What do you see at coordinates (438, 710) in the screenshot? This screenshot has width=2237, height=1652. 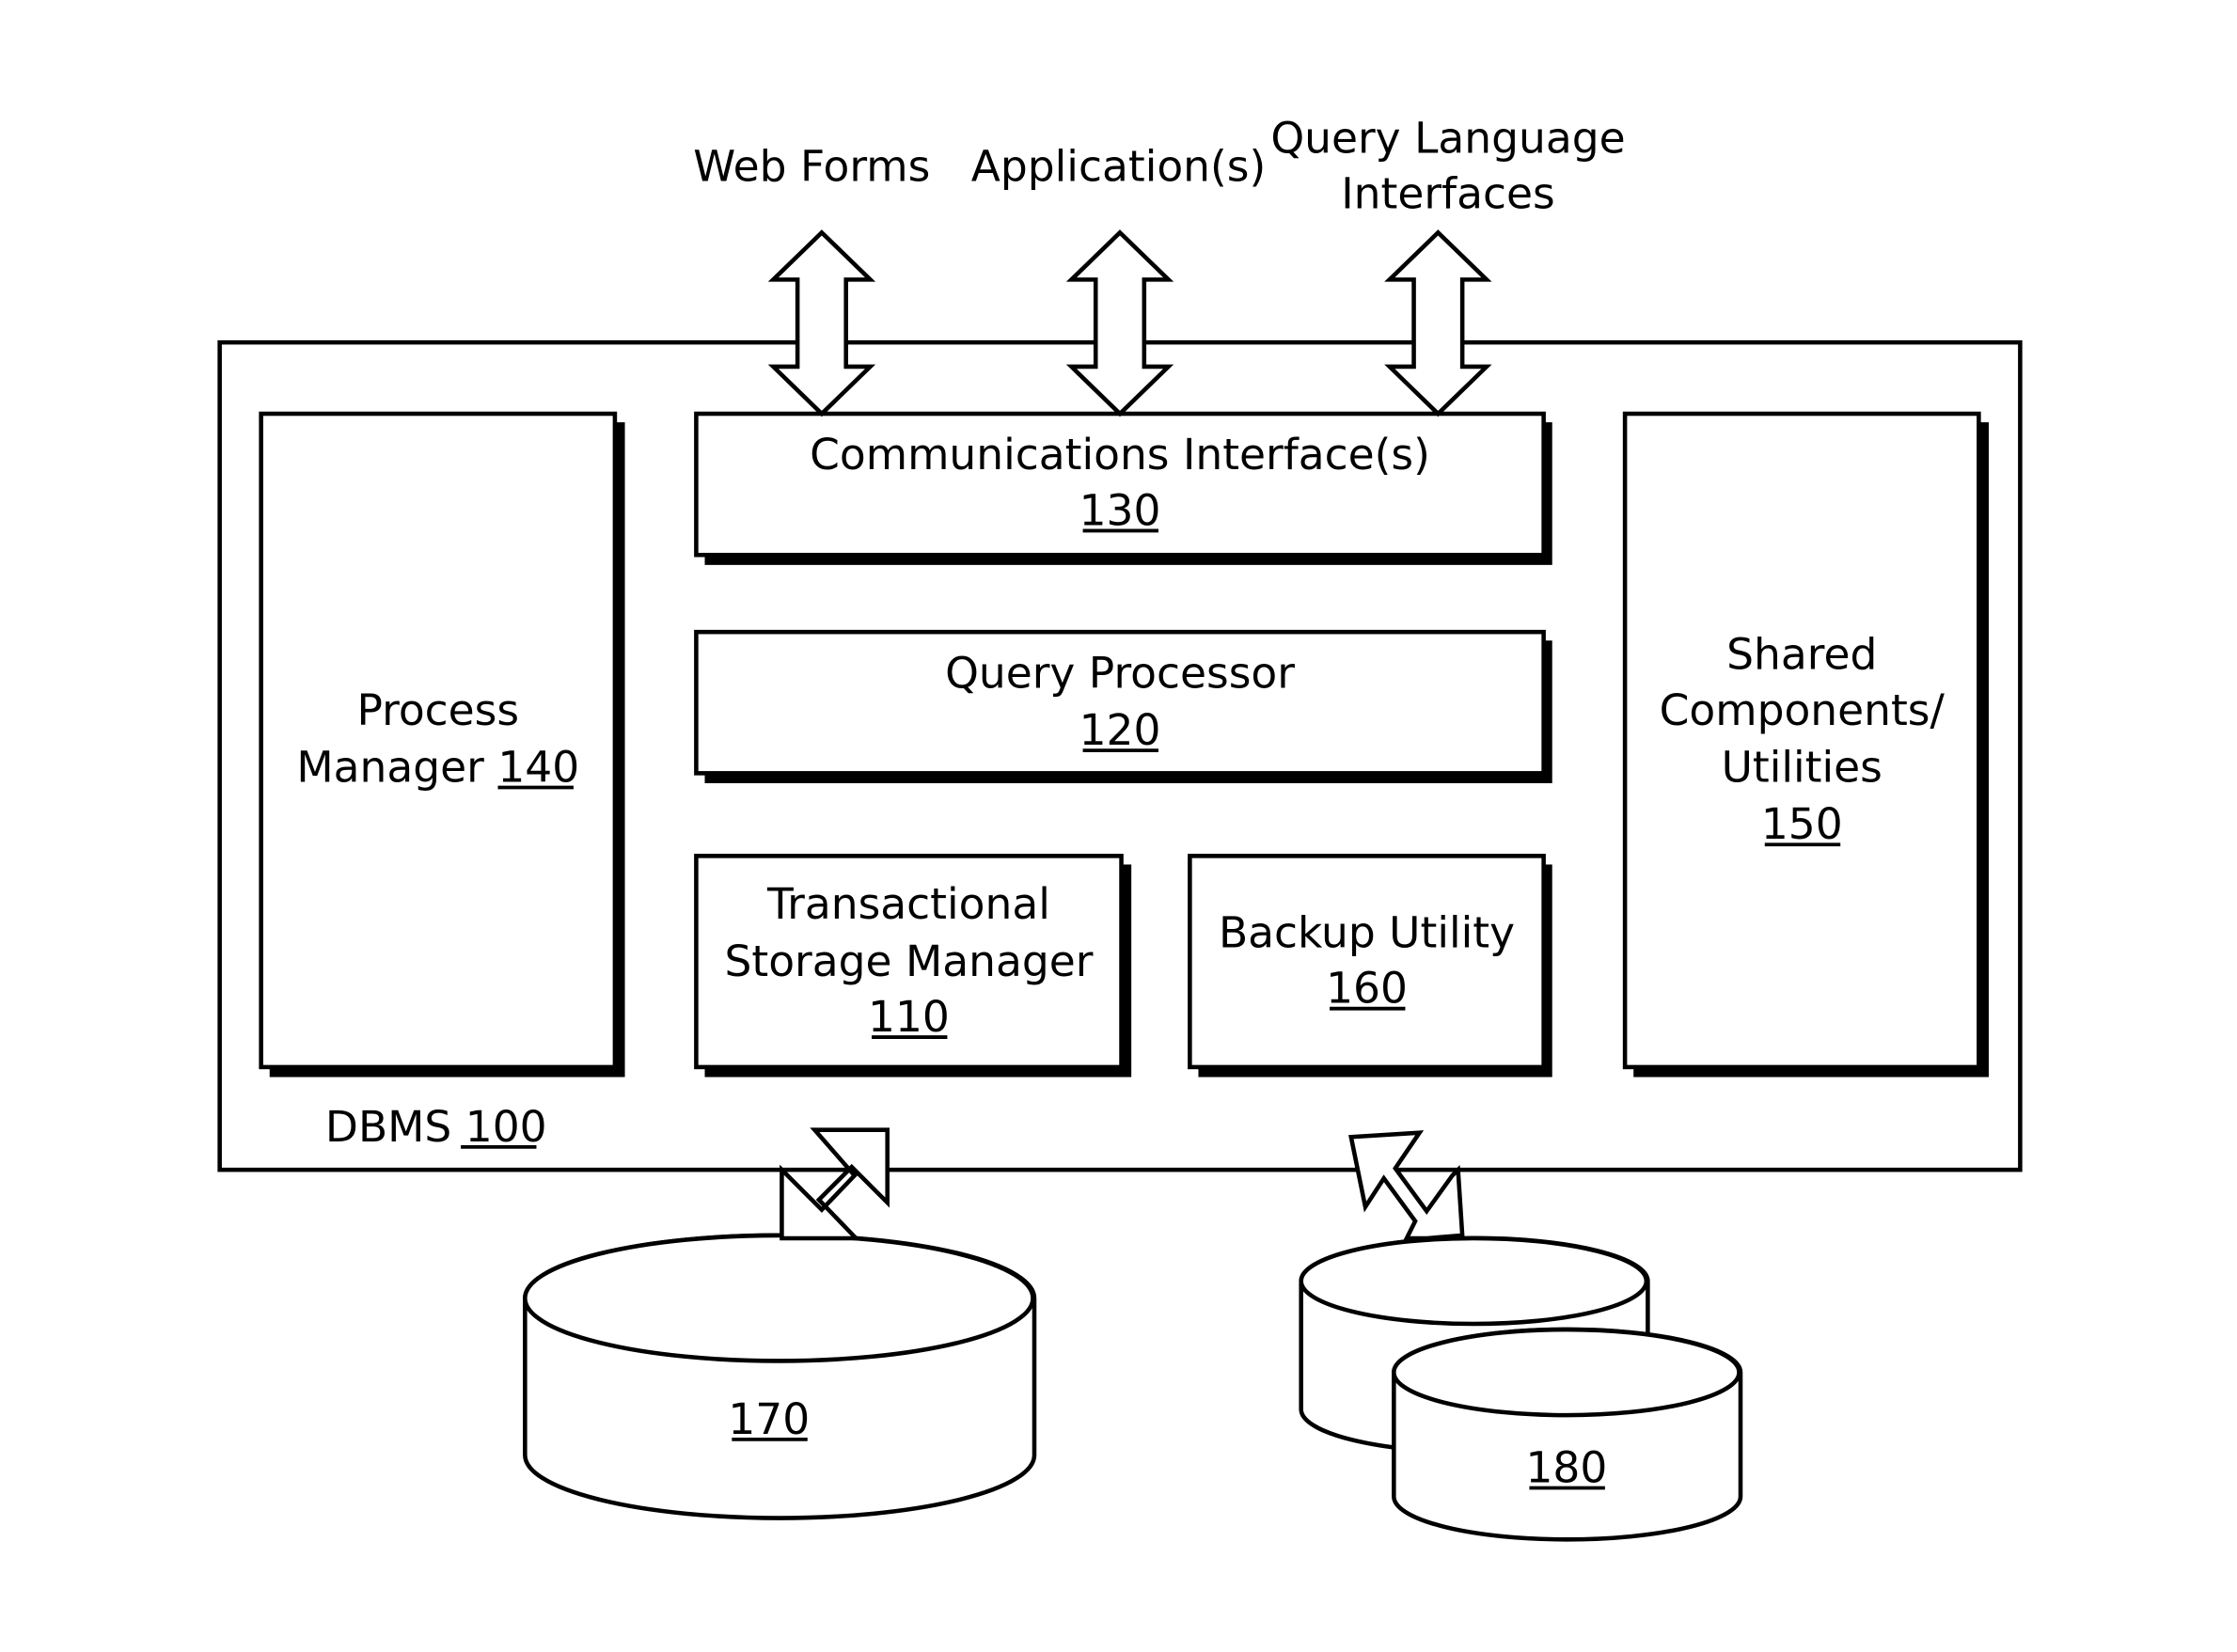 I see `process-manager-line1: Process` at bounding box center [438, 710].